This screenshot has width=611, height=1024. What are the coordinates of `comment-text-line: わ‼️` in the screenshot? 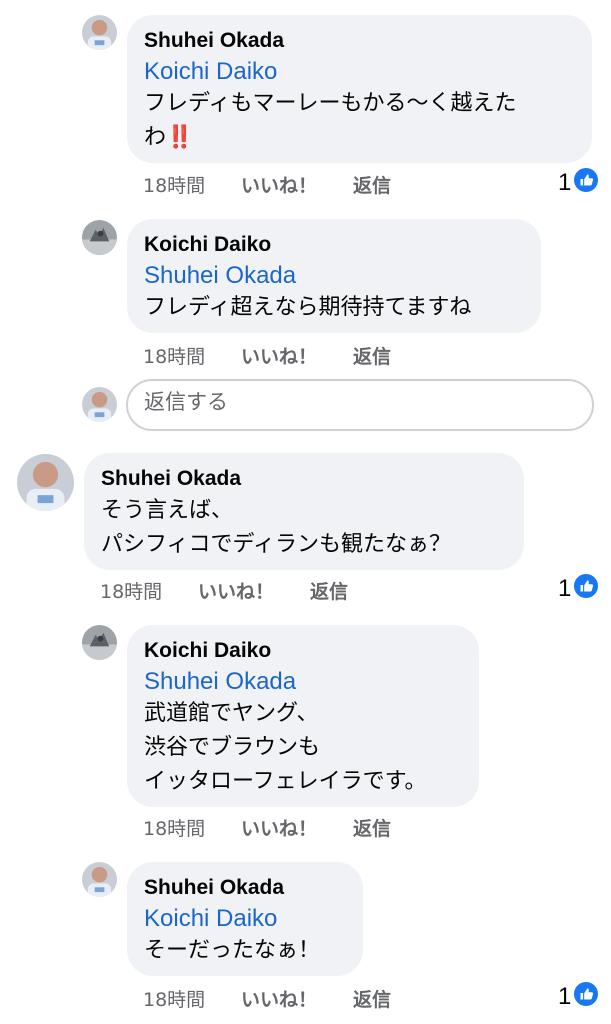 It's located at (368, 138).